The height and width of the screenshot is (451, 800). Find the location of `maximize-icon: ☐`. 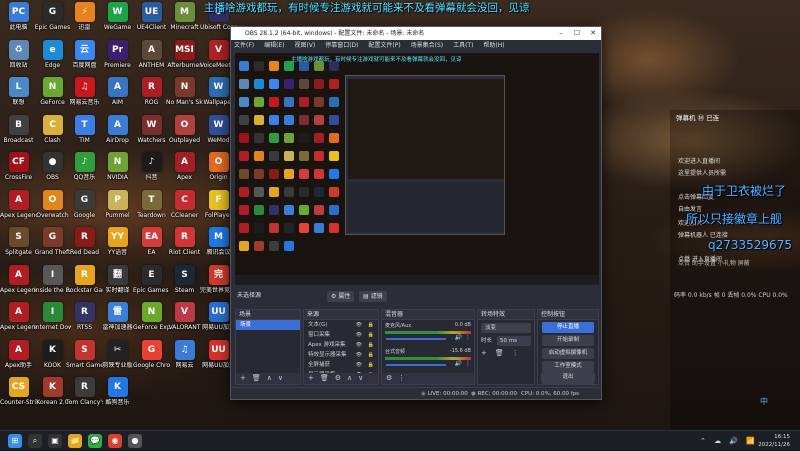

maximize-icon: ☐ is located at coordinates (577, 33).